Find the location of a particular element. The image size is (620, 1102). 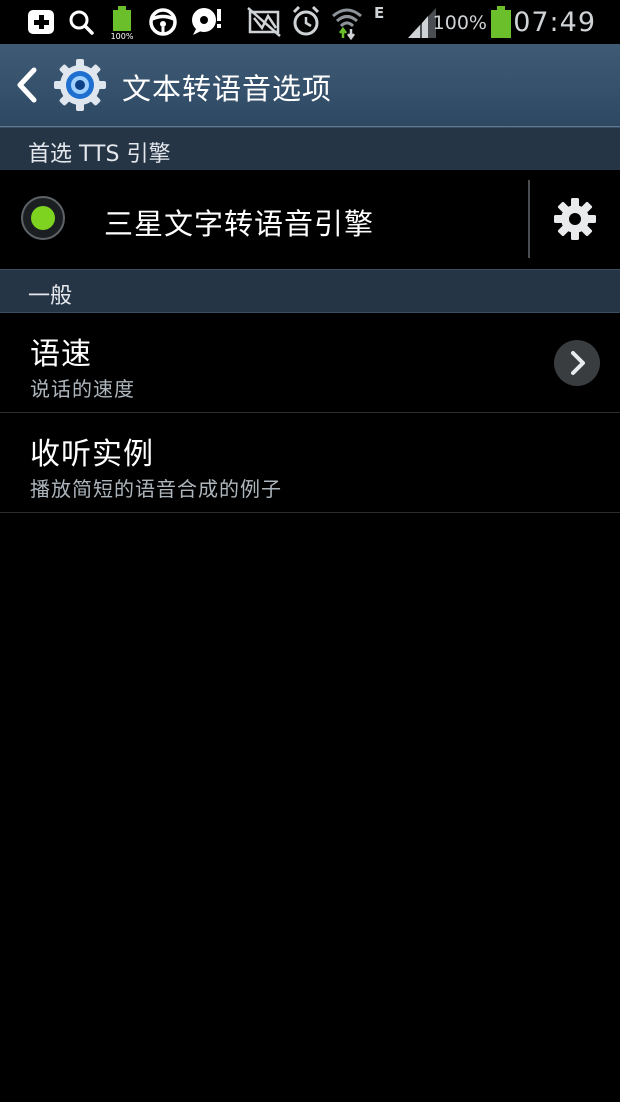

status-bar: 100% E 100% 07:49 is located at coordinates (310, 22).